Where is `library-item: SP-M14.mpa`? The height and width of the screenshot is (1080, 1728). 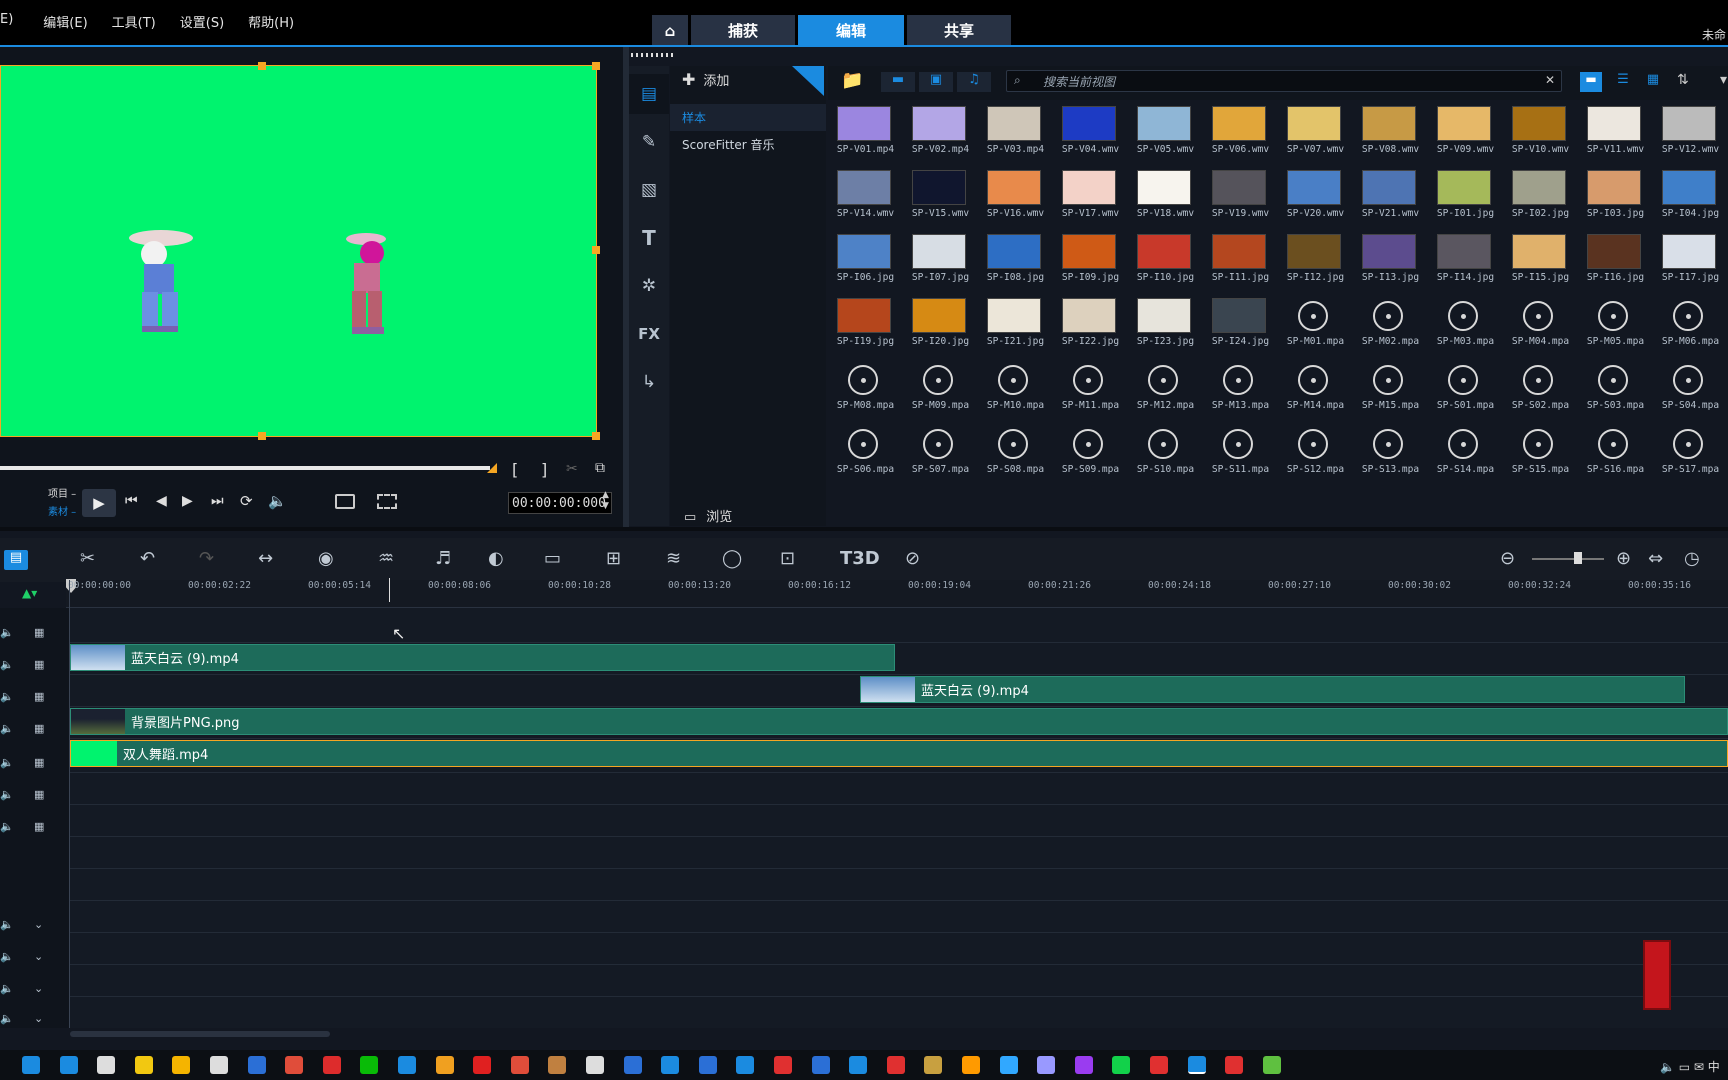 library-item: SP-M14.mpa is located at coordinates (1314, 394).